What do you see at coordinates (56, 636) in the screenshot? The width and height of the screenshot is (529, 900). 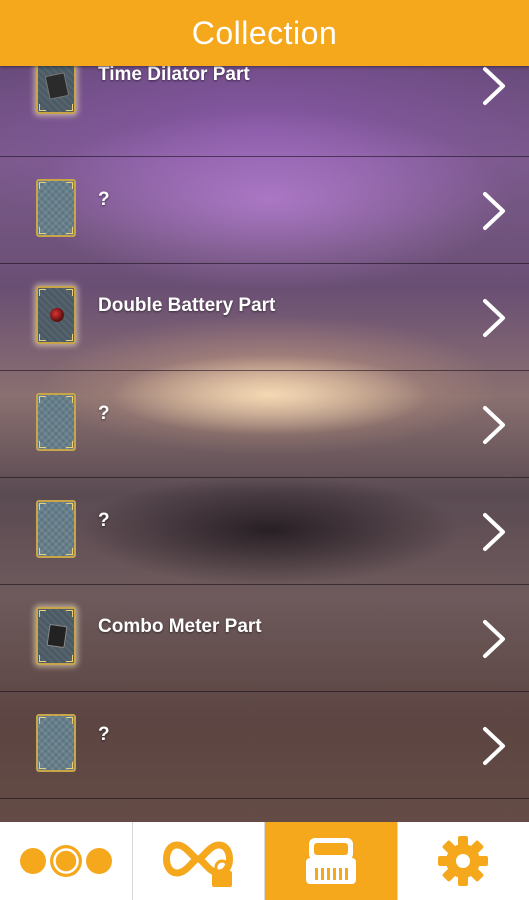 I see `combo-meter-part-icon` at bounding box center [56, 636].